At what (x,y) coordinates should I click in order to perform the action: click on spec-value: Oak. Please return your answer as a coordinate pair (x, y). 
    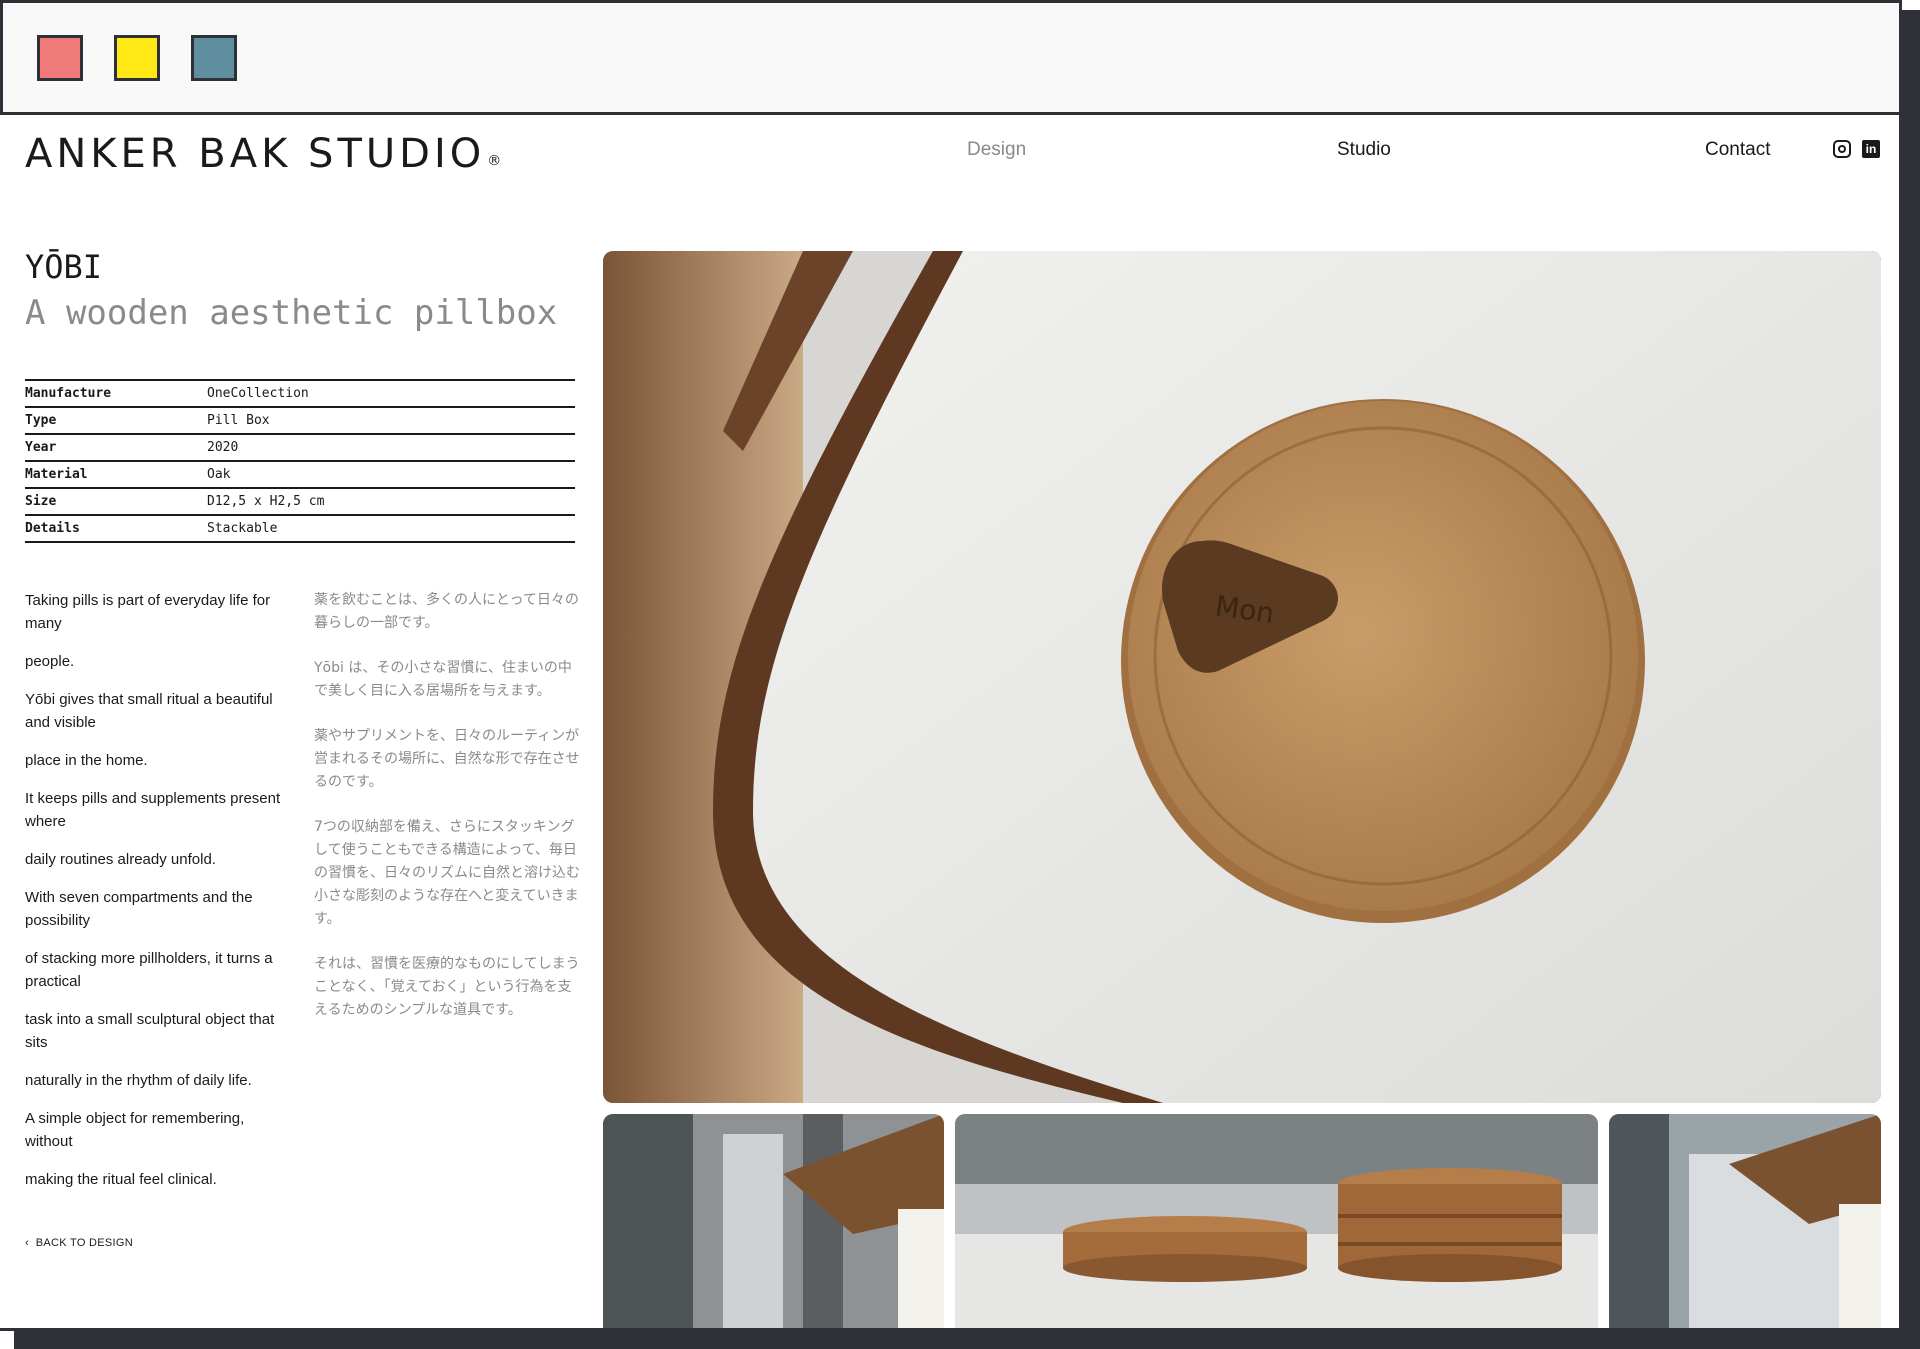
    Looking at the image, I should click on (391, 474).